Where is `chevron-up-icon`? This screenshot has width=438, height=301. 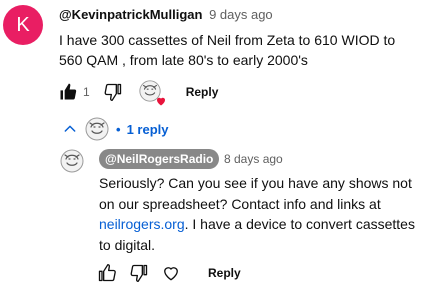
chevron-up-icon is located at coordinates (70, 128).